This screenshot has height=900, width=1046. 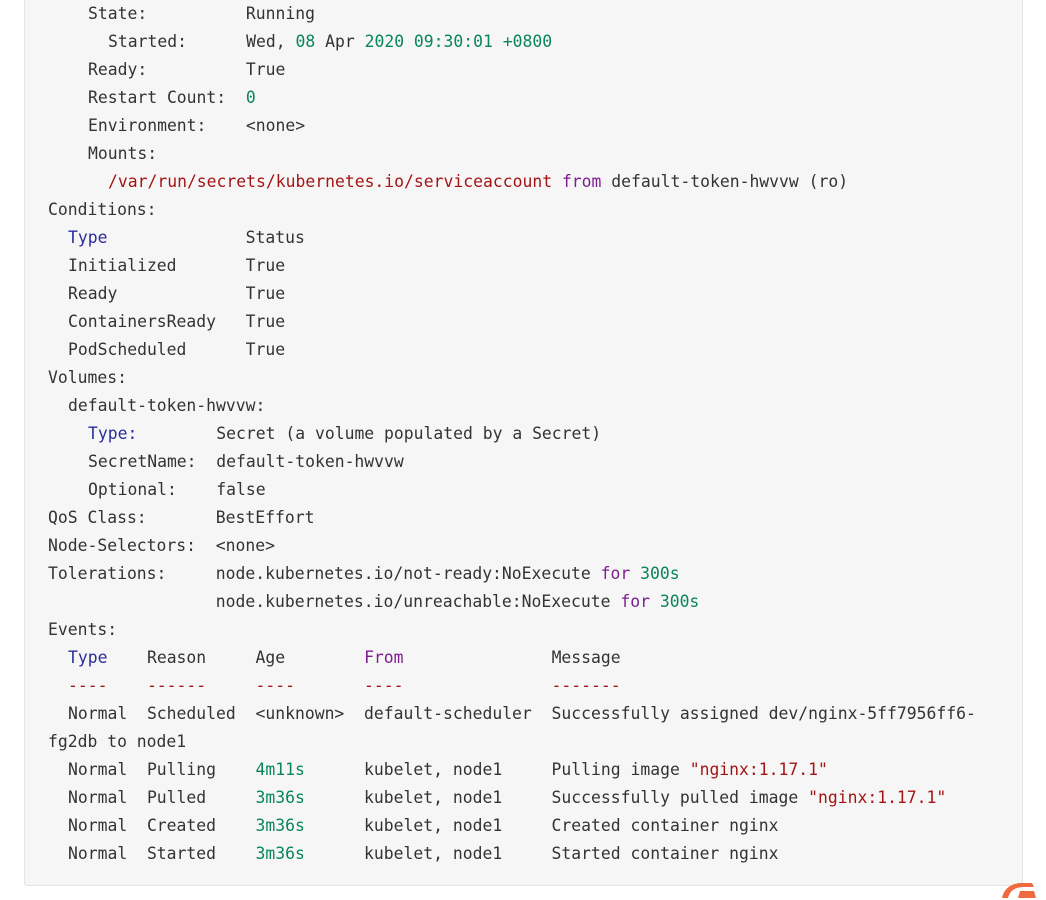 I want to click on code-token: SecretName: default-token-hwvvw, so click(x=246, y=461).